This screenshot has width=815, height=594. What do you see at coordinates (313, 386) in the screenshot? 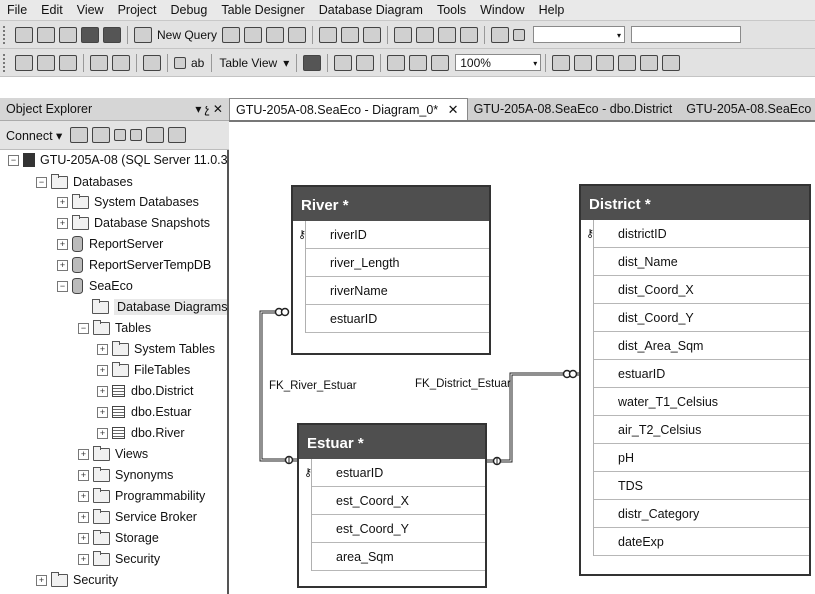
I see `relationship-label-river-estuar: FK_River_Estuar` at bounding box center [313, 386].